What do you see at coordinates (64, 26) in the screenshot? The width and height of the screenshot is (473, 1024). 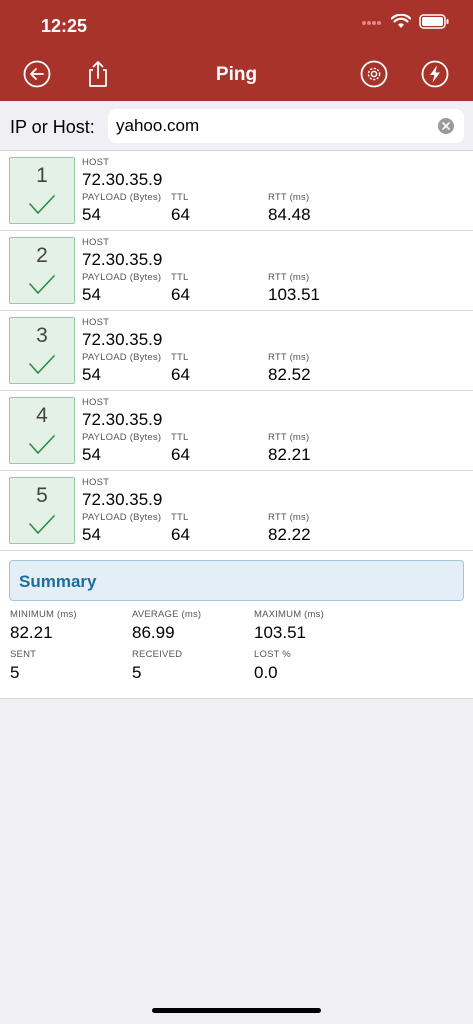 I see `status-time: 12:25` at bounding box center [64, 26].